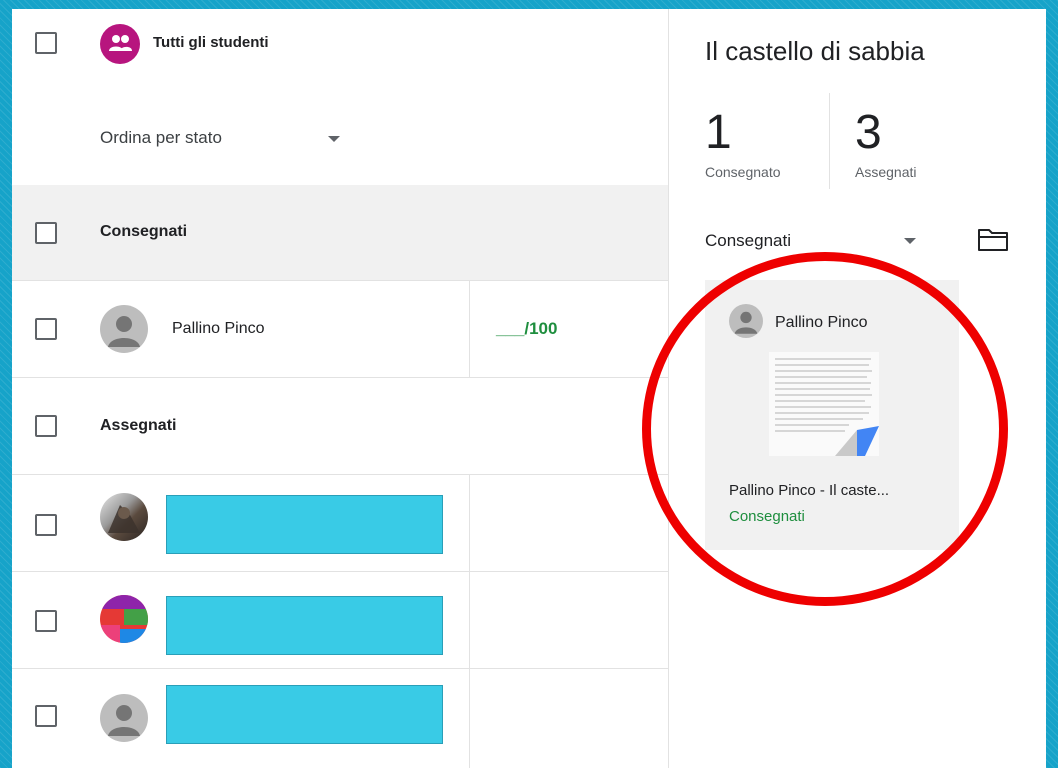 This screenshot has width=1058, height=768. Describe the element at coordinates (161, 137) in the screenshot. I see `sort-label: Ordina per stato` at that location.